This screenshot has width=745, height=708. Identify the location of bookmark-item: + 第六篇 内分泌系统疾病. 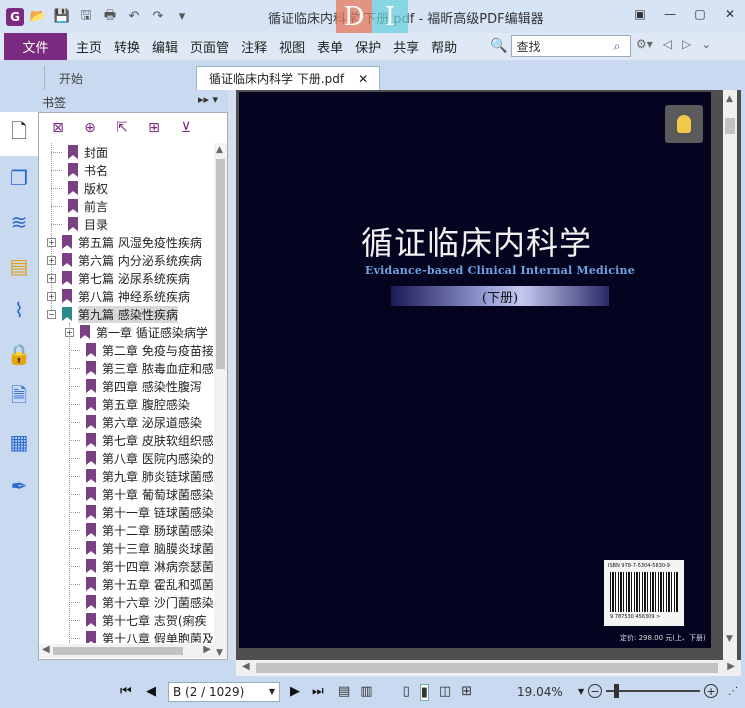
(124, 260).